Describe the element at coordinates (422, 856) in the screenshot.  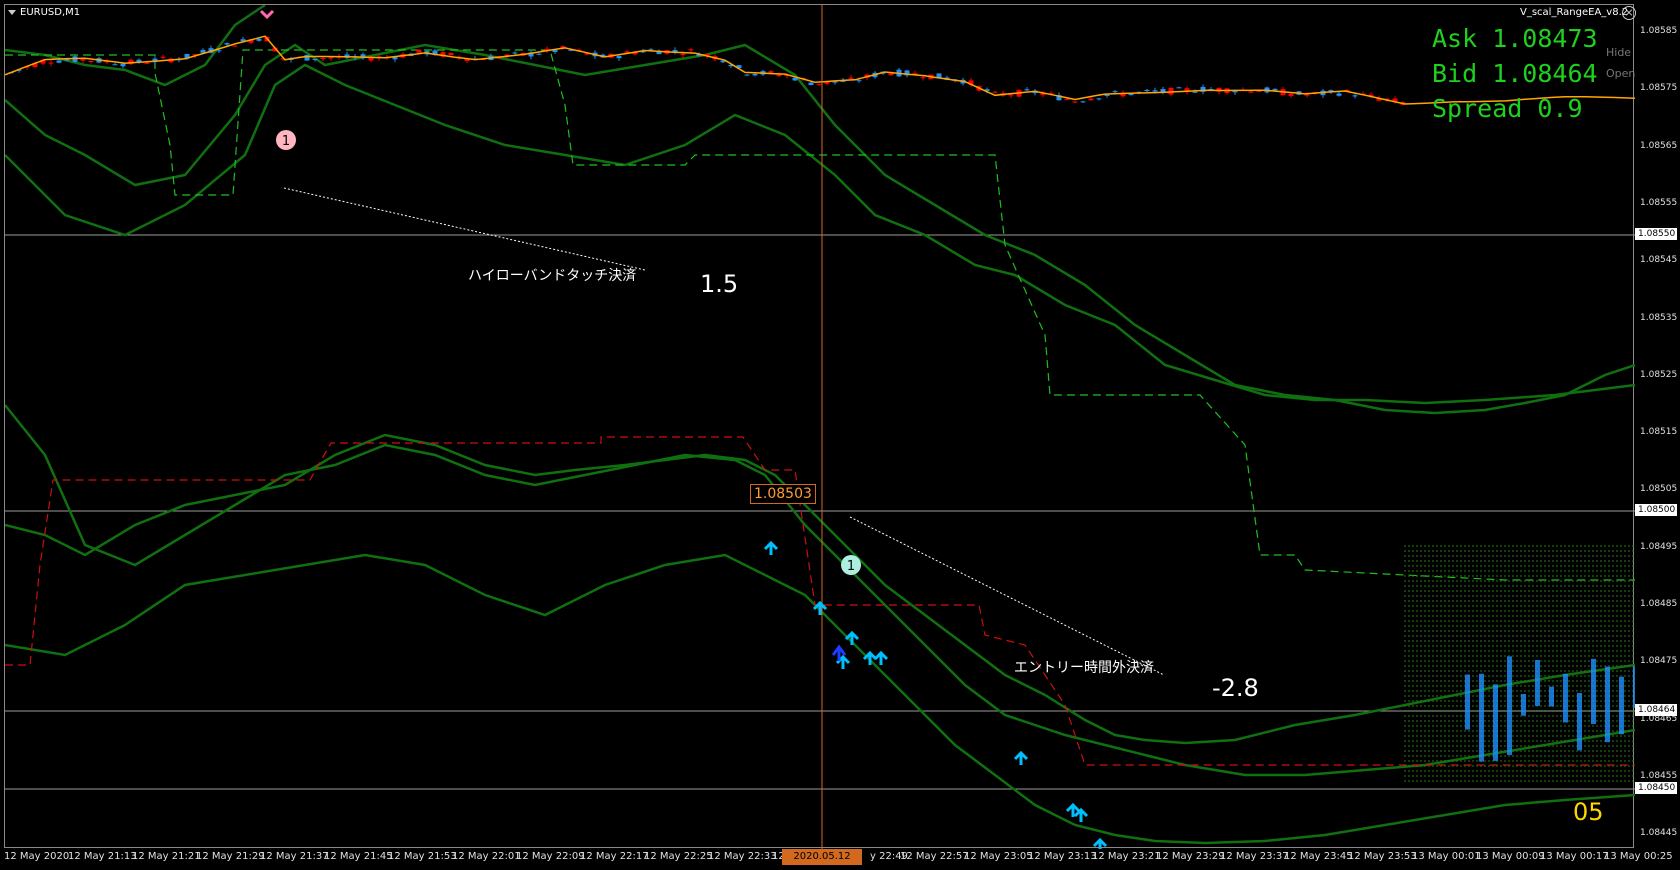
I see `time-axis-label: 12 May 21:53` at that location.